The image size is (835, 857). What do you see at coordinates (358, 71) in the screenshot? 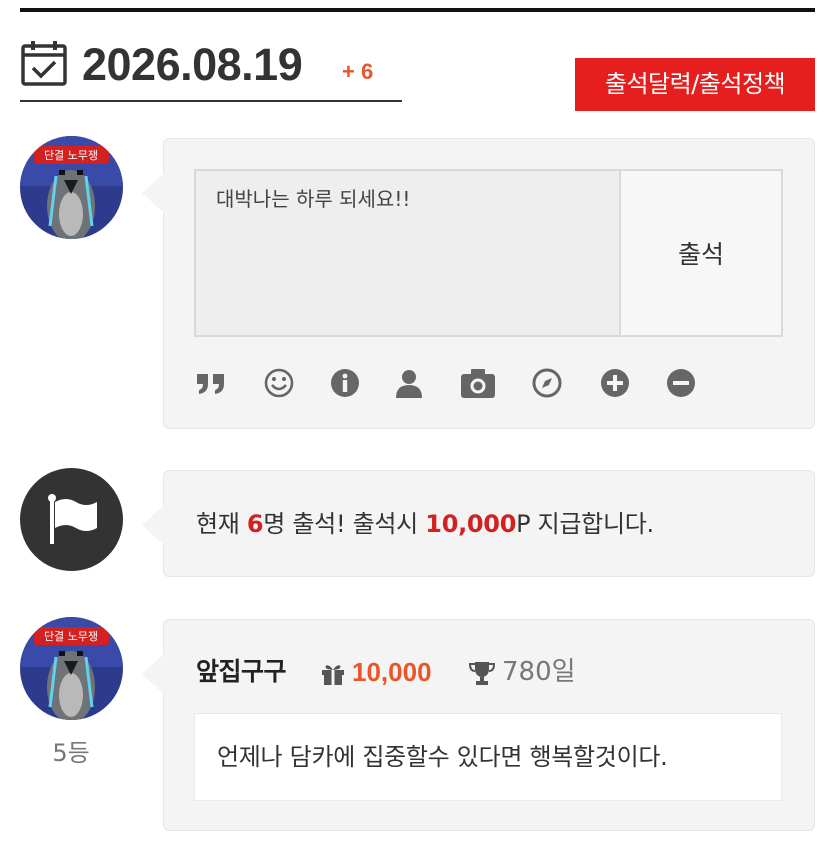
I see `date-delta: + 6` at bounding box center [358, 71].